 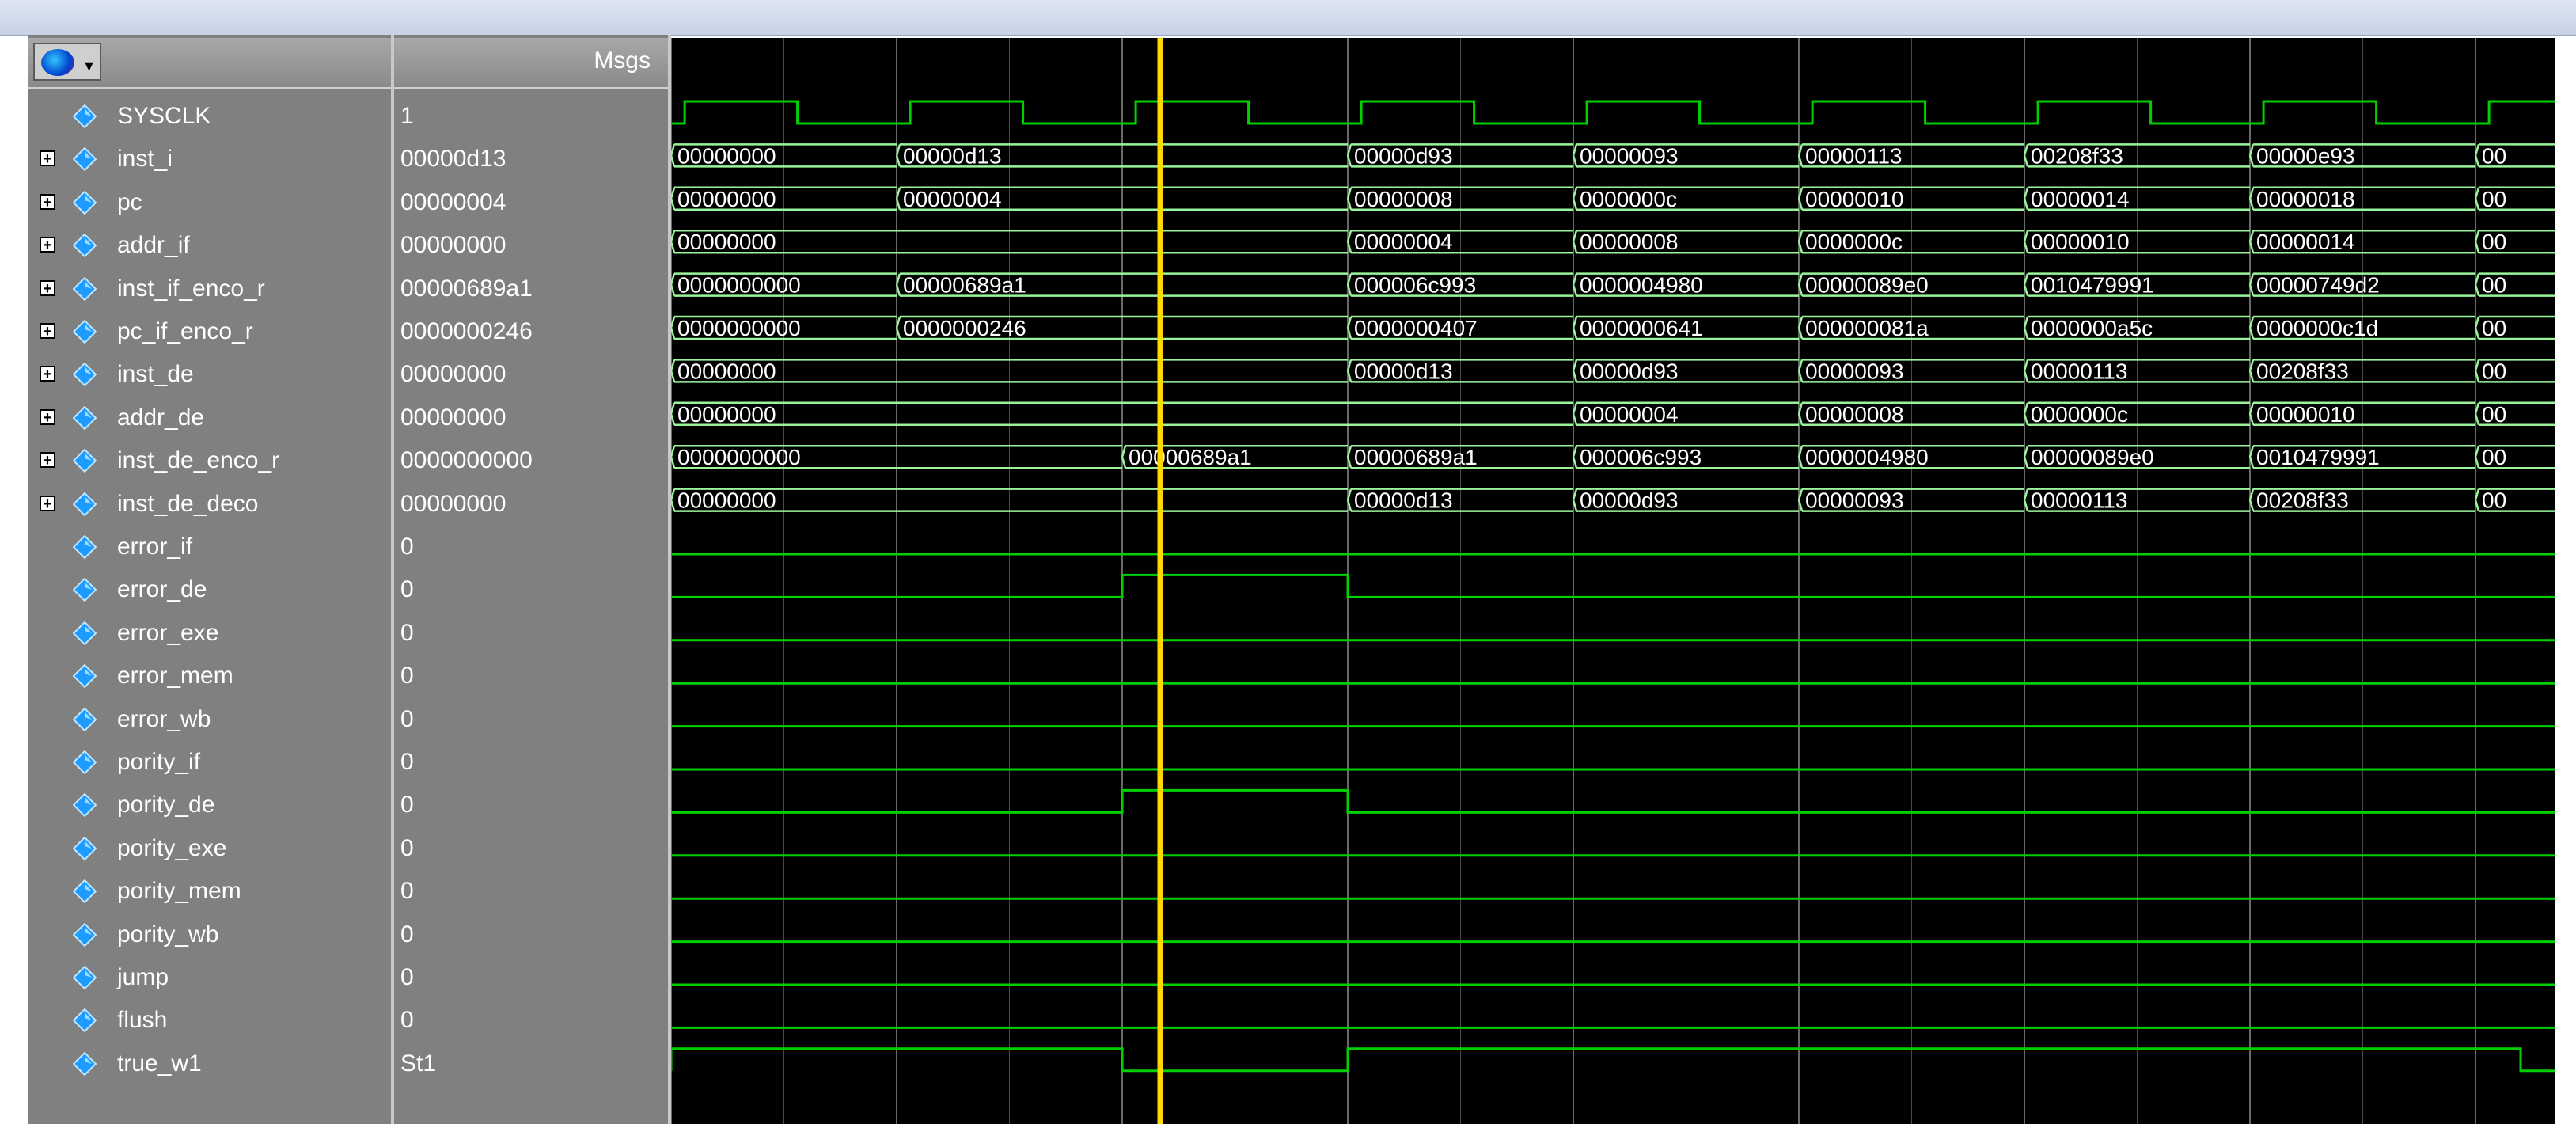 What do you see at coordinates (155, 375) in the screenshot?
I see `signal-name: inst_de` at bounding box center [155, 375].